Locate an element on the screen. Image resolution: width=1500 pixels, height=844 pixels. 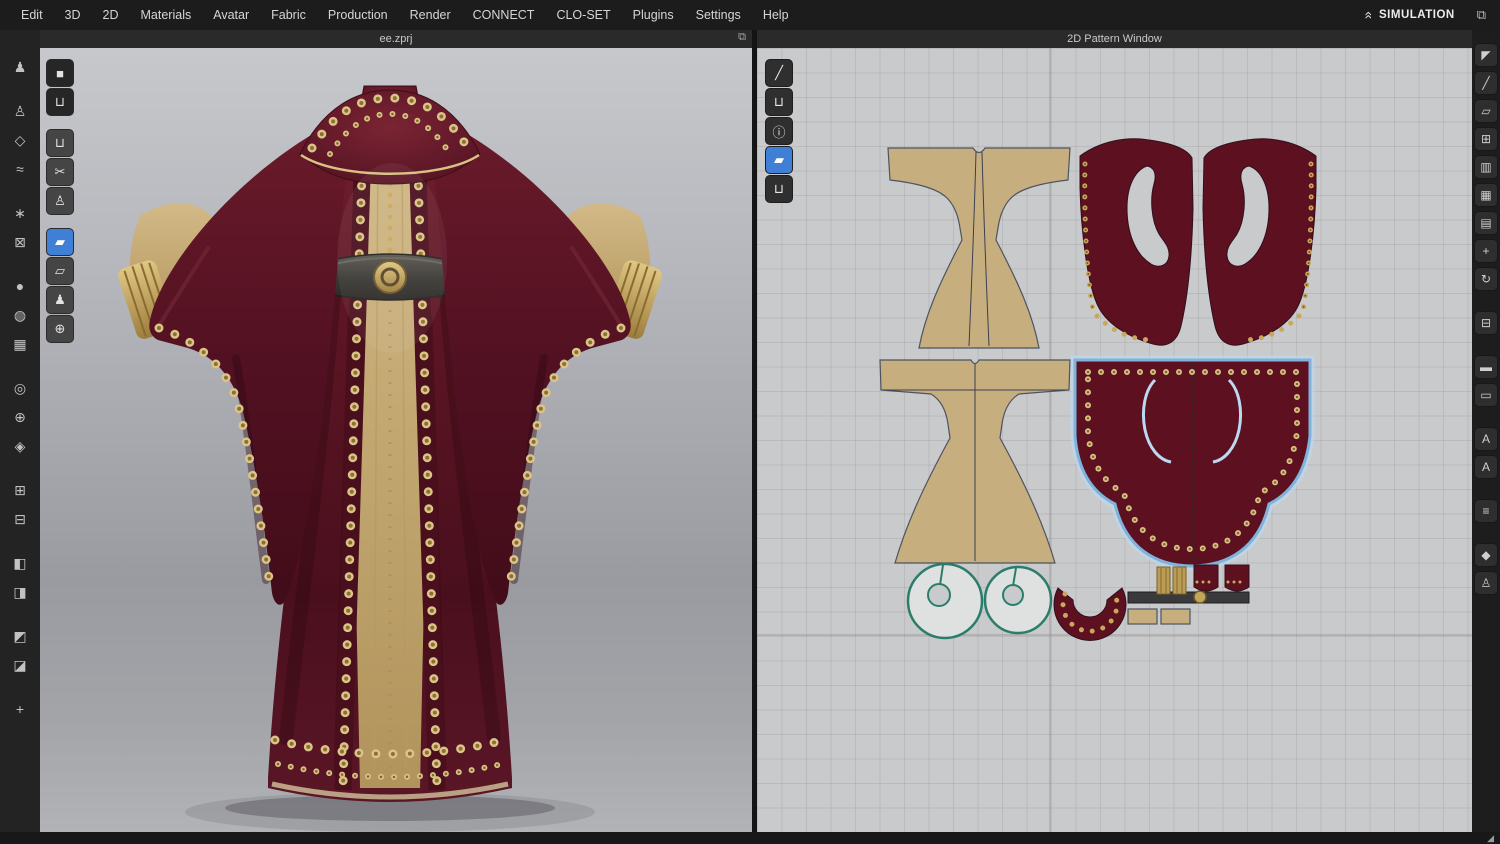
mannequin-icon: ♟ is located at coordinates (60, 300).